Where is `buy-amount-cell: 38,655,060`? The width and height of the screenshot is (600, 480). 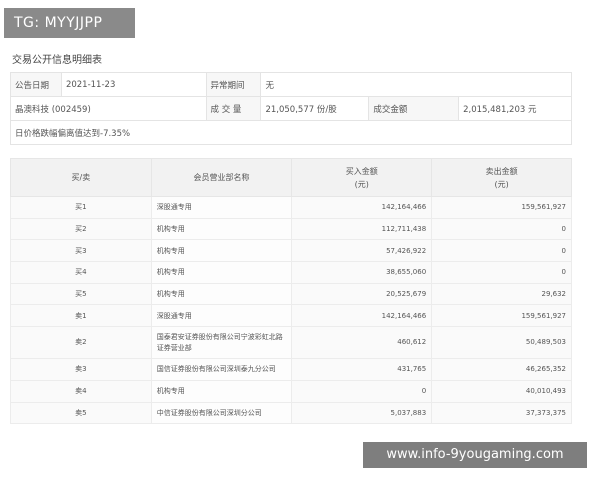 buy-amount-cell: 38,655,060 is located at coordinates (362, 272).